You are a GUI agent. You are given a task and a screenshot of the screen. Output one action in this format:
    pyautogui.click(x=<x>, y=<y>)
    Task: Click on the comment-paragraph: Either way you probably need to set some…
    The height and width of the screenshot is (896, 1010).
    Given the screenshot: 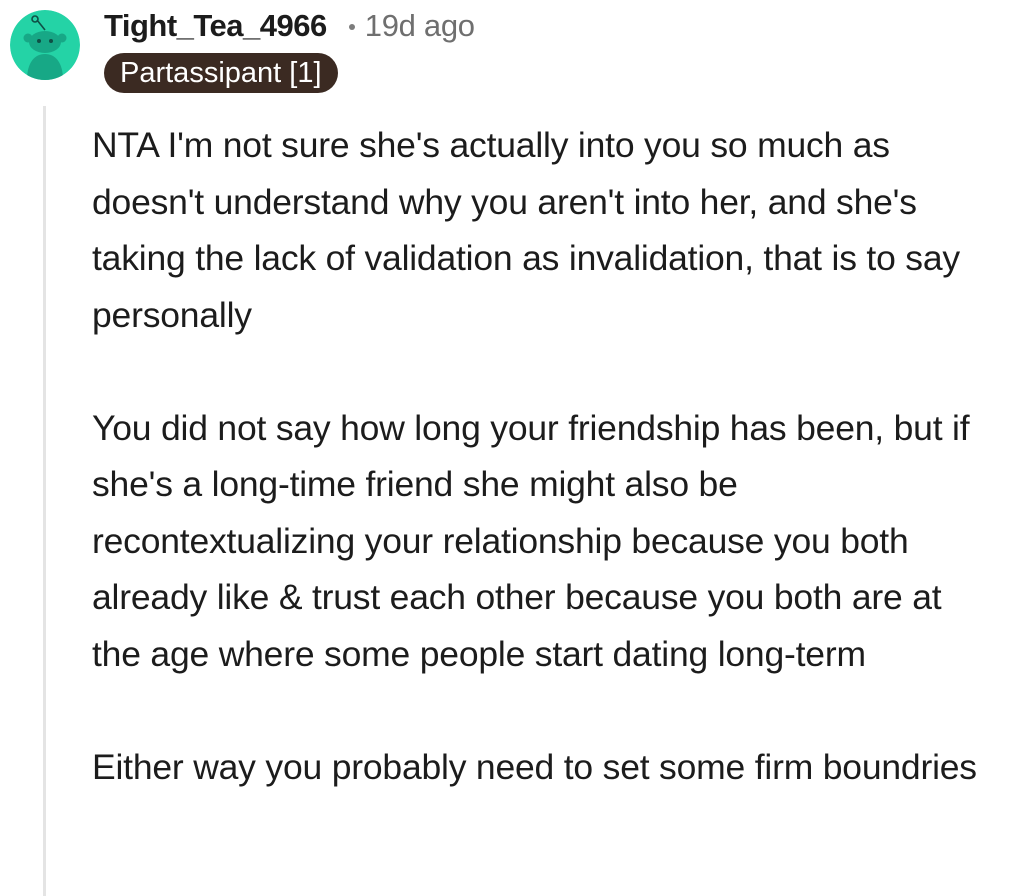 What is the action you would take?
    pyautogui.click(x=534, y=766)
    